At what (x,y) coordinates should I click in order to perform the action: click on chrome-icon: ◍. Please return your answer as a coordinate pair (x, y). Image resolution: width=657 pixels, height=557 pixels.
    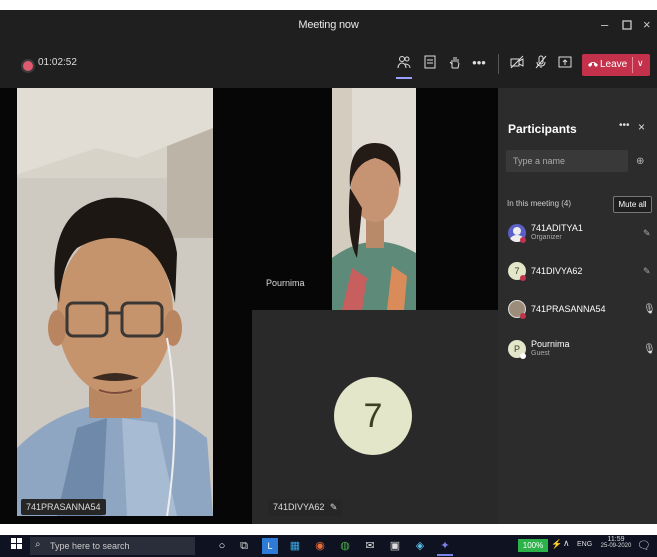
    Looking at the image, I should click on (345, 546).